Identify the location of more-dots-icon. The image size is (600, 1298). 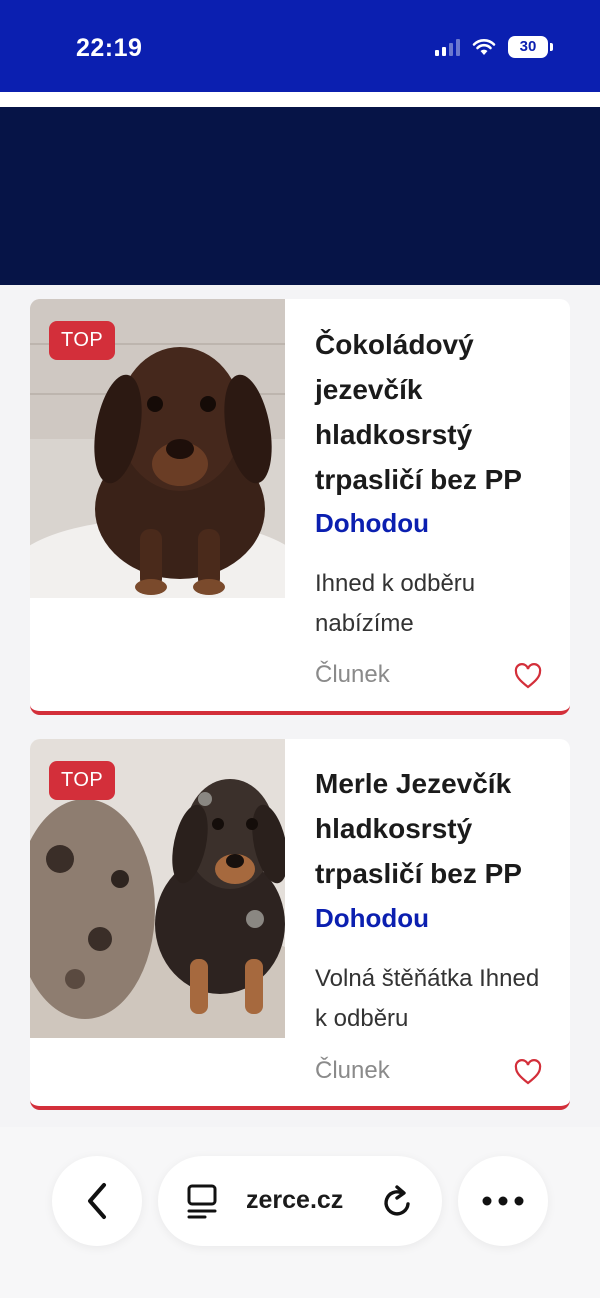
(503, 1201).